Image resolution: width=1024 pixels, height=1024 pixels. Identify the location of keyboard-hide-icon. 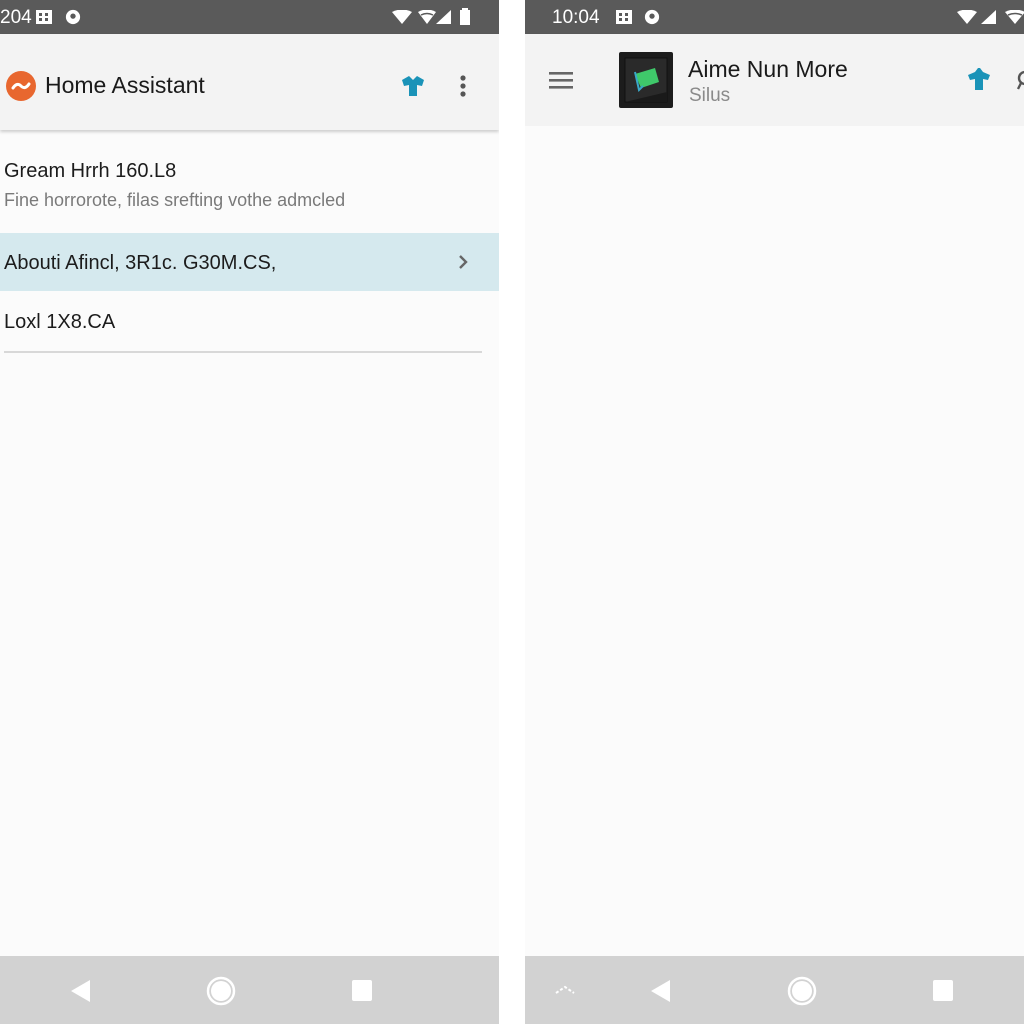
(565, 990).